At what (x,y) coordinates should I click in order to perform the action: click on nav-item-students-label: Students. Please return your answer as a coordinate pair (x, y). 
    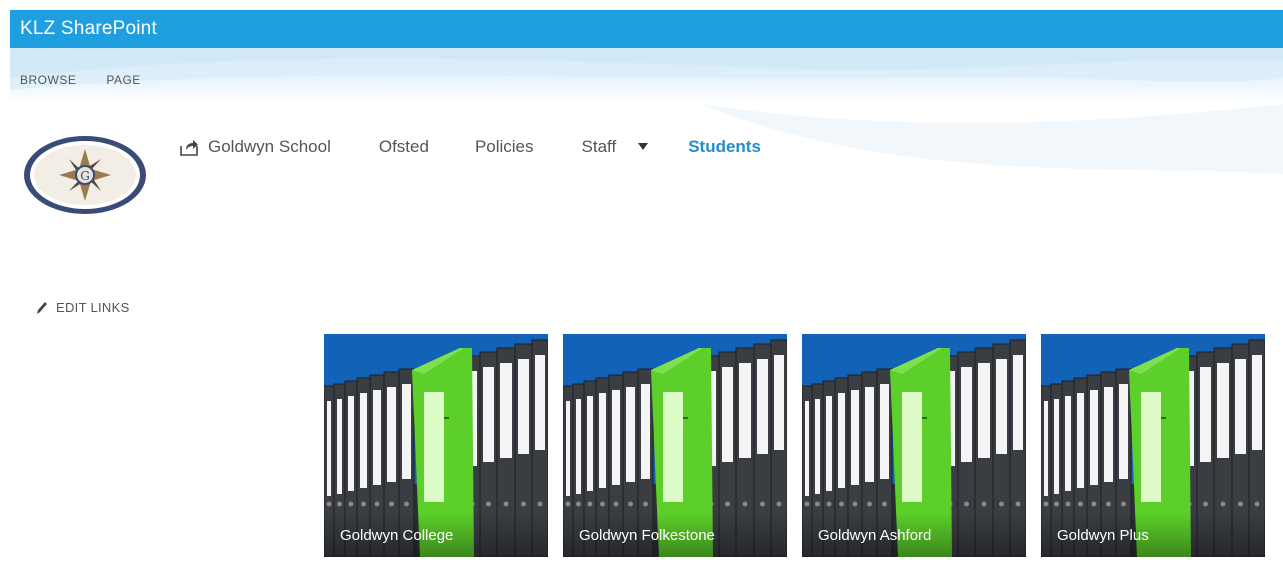
    Looking at the image, I should click on (724, 146).